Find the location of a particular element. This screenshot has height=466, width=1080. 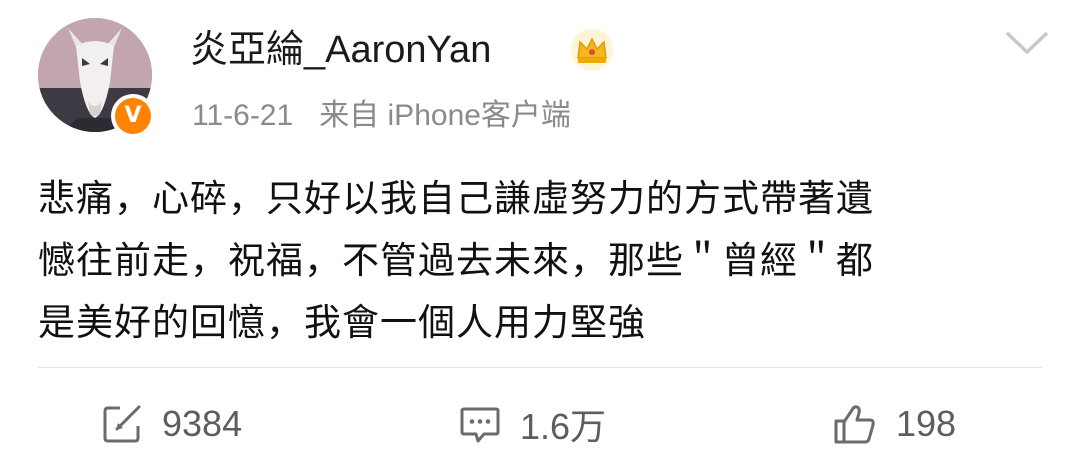

like-button: 198 is located at coordinates (894, 424).